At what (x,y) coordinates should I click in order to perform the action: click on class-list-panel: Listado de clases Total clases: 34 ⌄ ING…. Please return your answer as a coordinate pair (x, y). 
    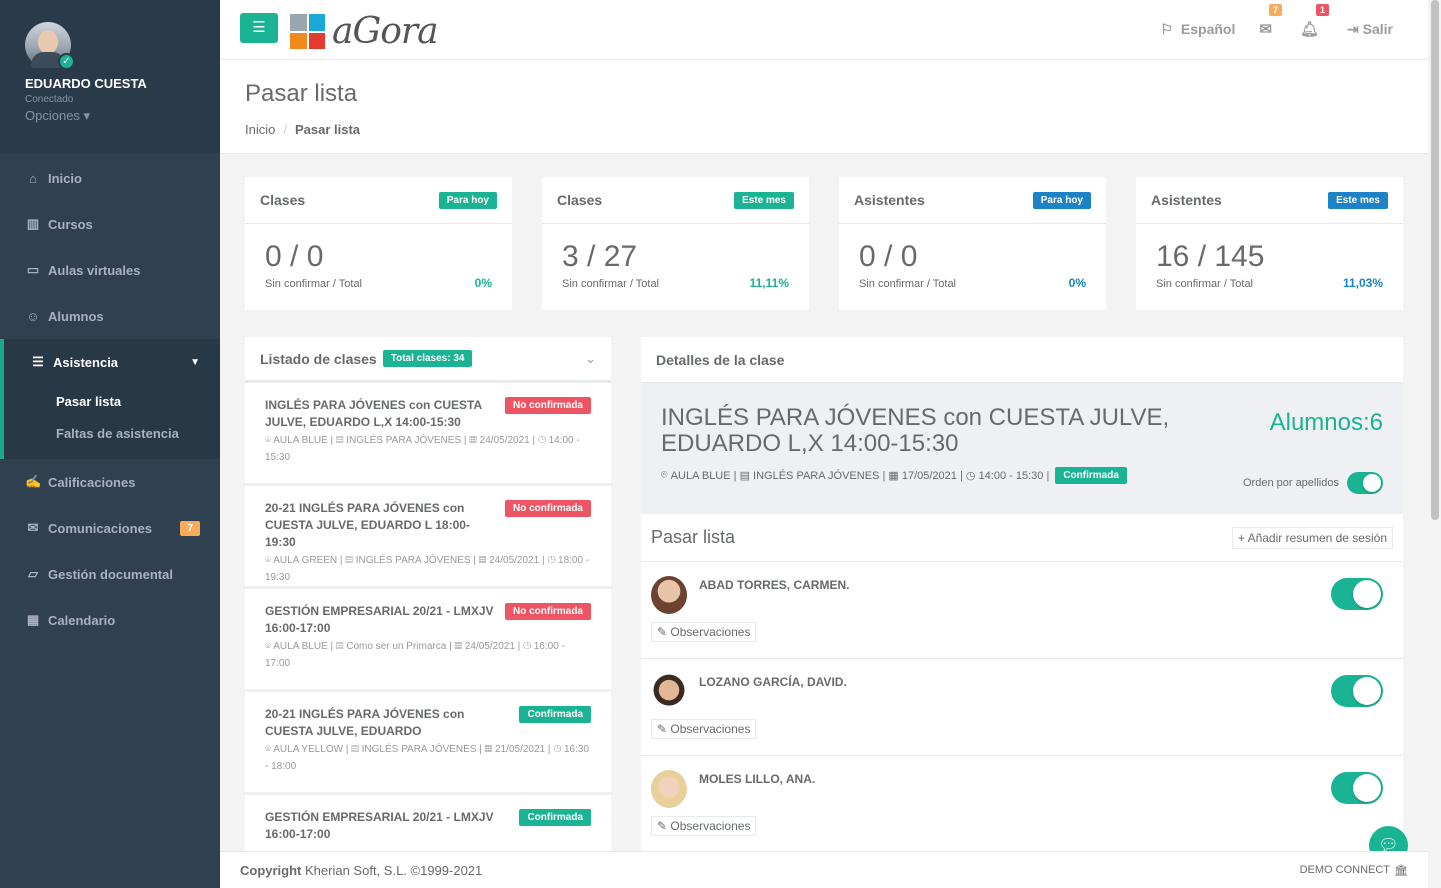
    Looking at the image, I should click on (428, 594).